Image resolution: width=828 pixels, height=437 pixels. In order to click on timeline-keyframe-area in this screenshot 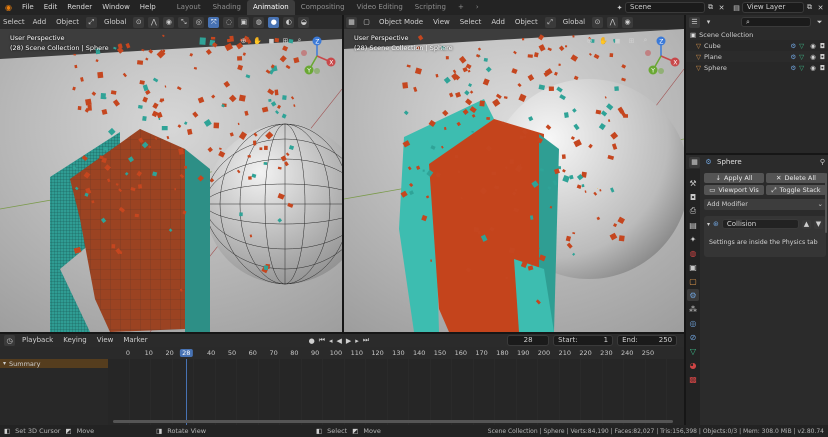, I will do `click(396, 392)`.